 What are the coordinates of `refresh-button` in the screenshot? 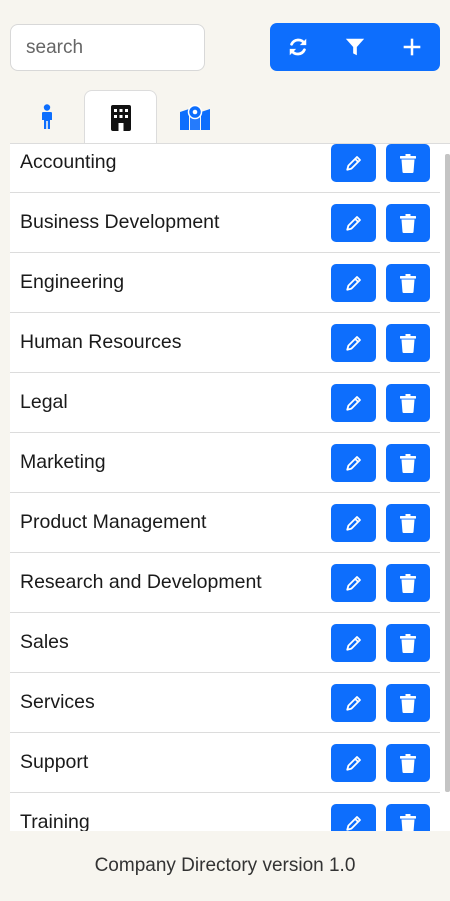 It's located at (298, 47).